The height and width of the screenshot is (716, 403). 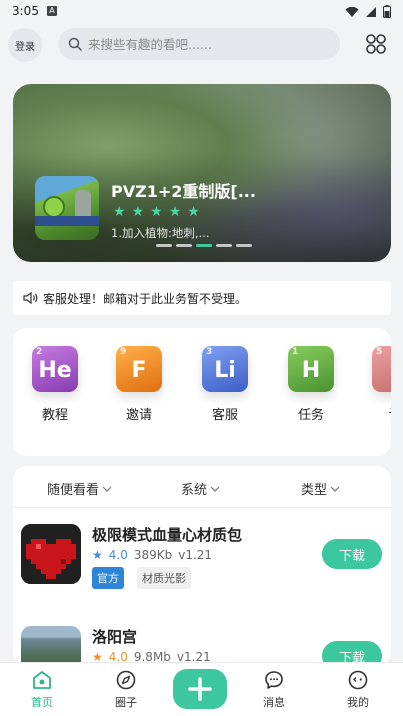 What do you see at coordinates (194, 490) in the screenshot?
I see `filter-label: 系统` at bounding box center [194, 490].